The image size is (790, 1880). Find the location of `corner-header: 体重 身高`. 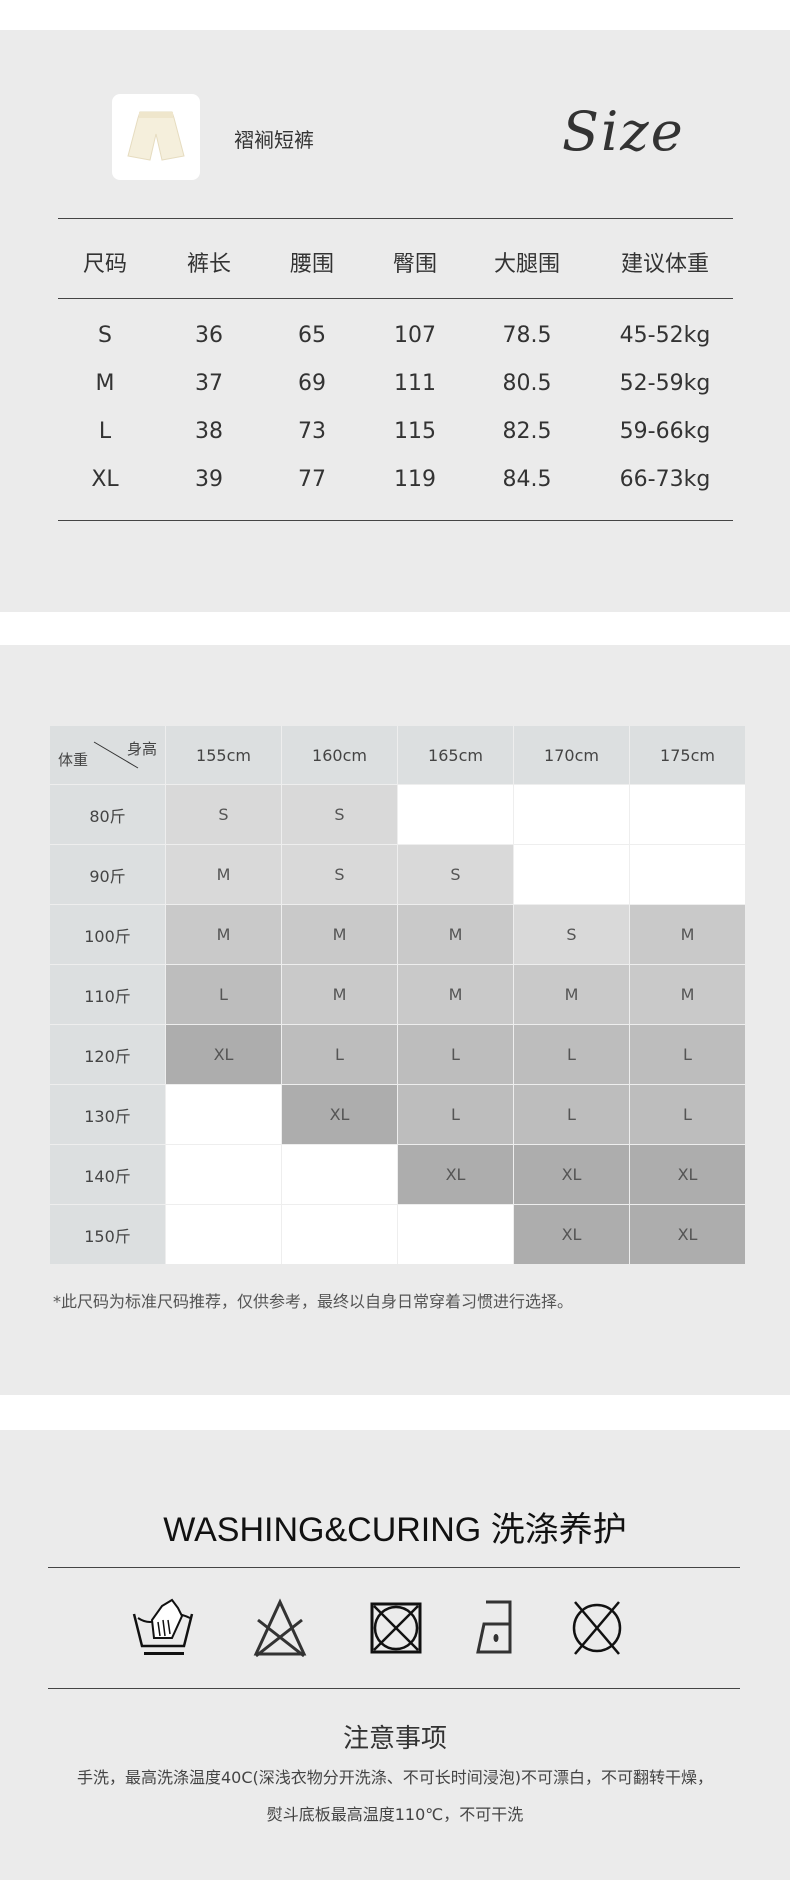

corner-header: 体重 身高 is located at coordinates (107, 755).